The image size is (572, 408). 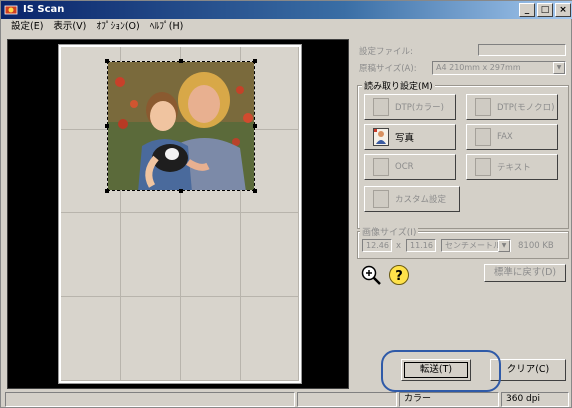 I want to click on document-color-icon, so click(x=381, y=107).